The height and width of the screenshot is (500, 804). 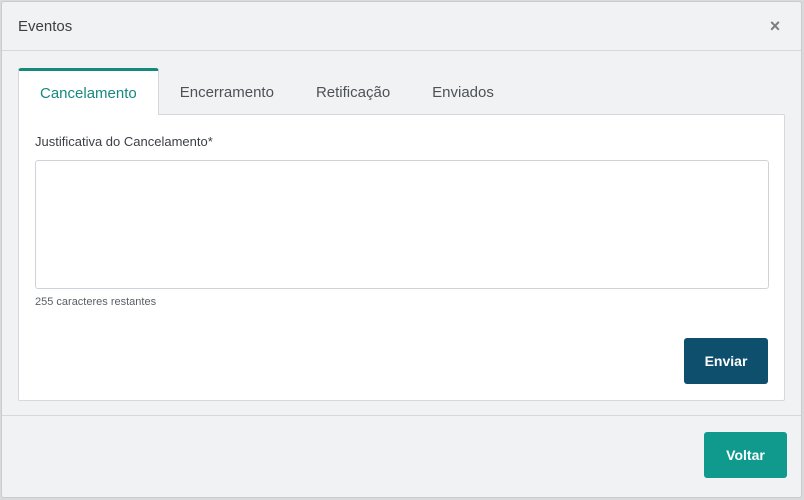 I want to click on tab-enviados: Enviados, so click(x=463, y=91).